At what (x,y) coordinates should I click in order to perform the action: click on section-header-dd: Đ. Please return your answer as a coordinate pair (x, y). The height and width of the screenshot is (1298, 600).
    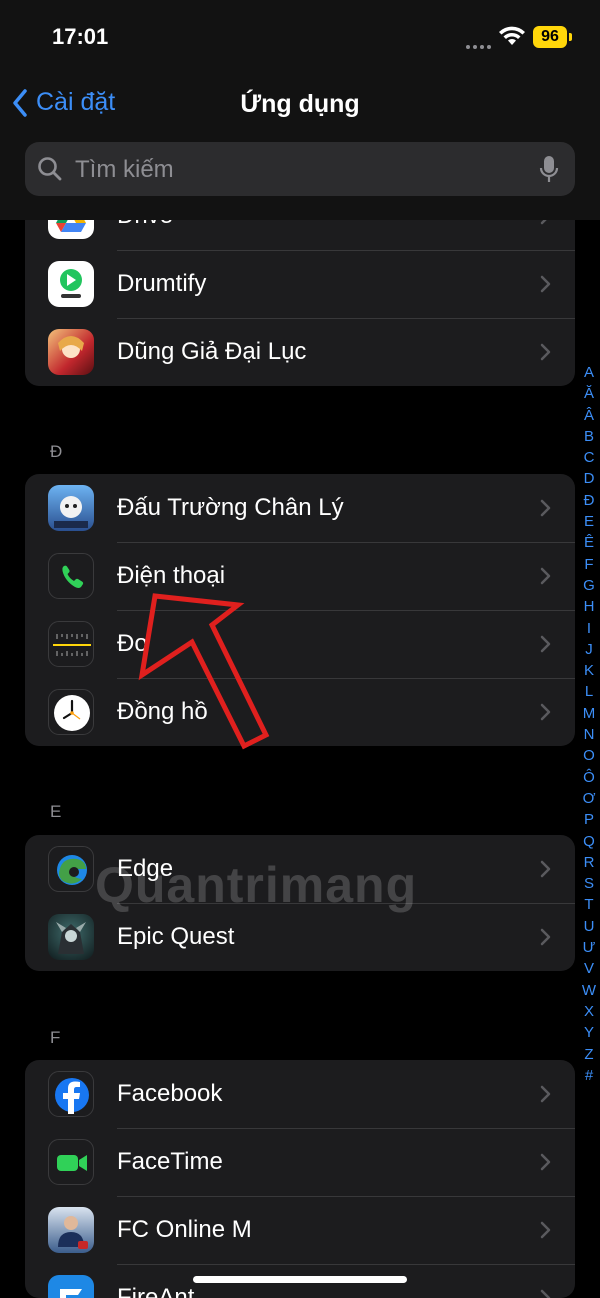
    Looking at the image, I should click on (56, 451).